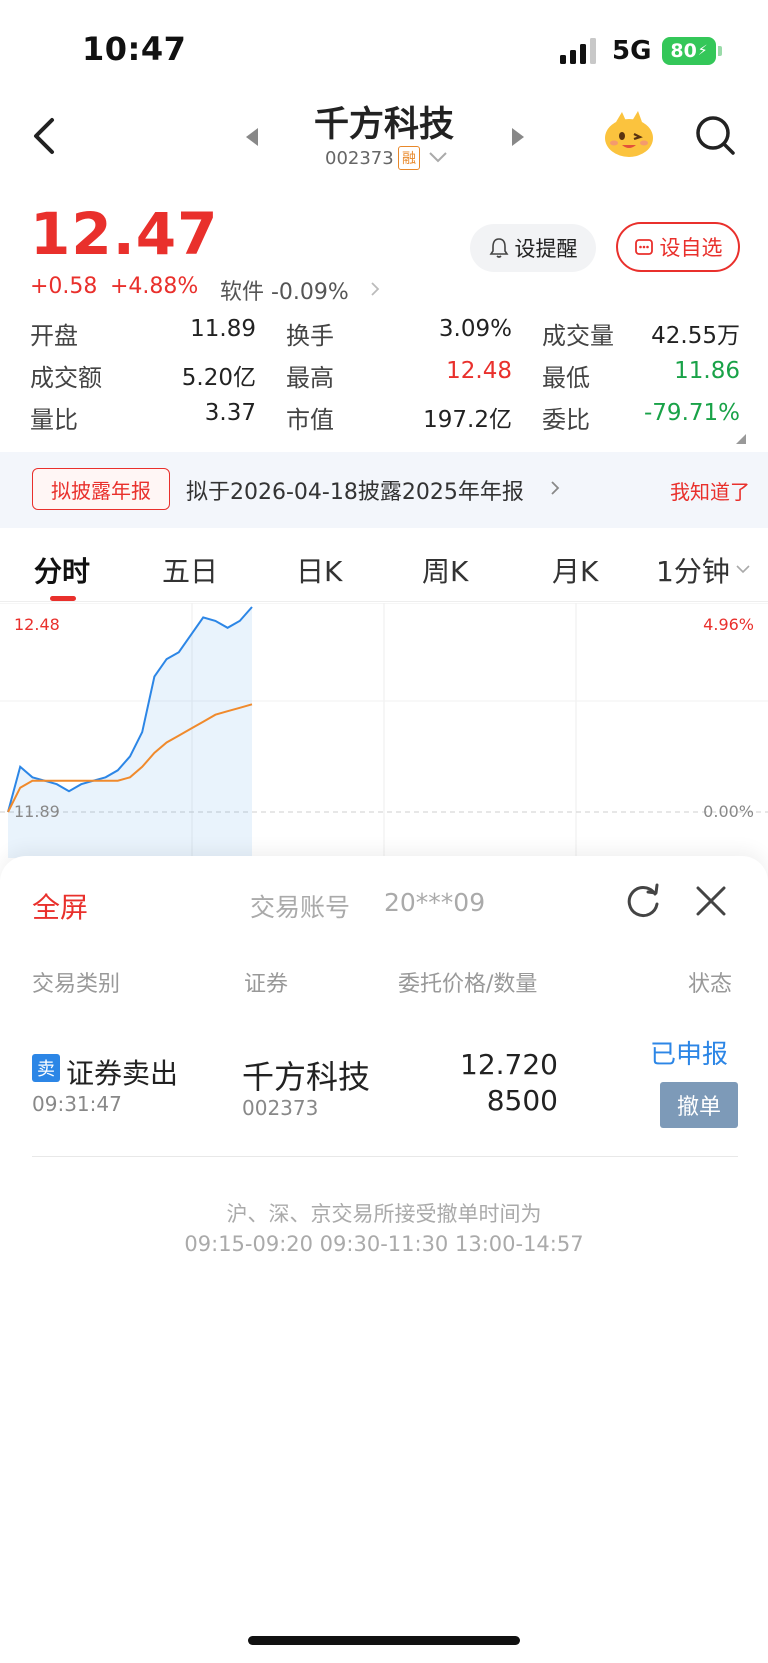 The height and width of the screenshot is (1663, 768). Describe the element at coordinates (435, 902) in the screenshot. I see `account-value: 20***09` at that location.